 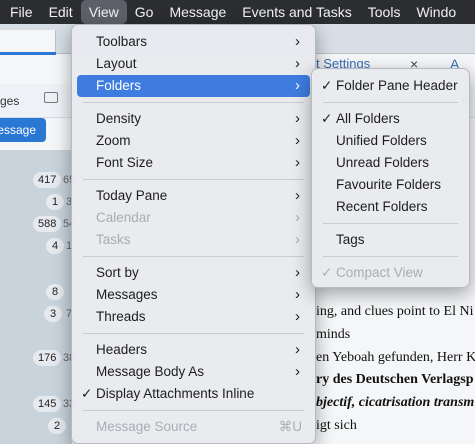 What do you see at coordinates (350, 239) in the screenshot?
I see `menu-item-label: Tags` at bounding box center [350, 239].